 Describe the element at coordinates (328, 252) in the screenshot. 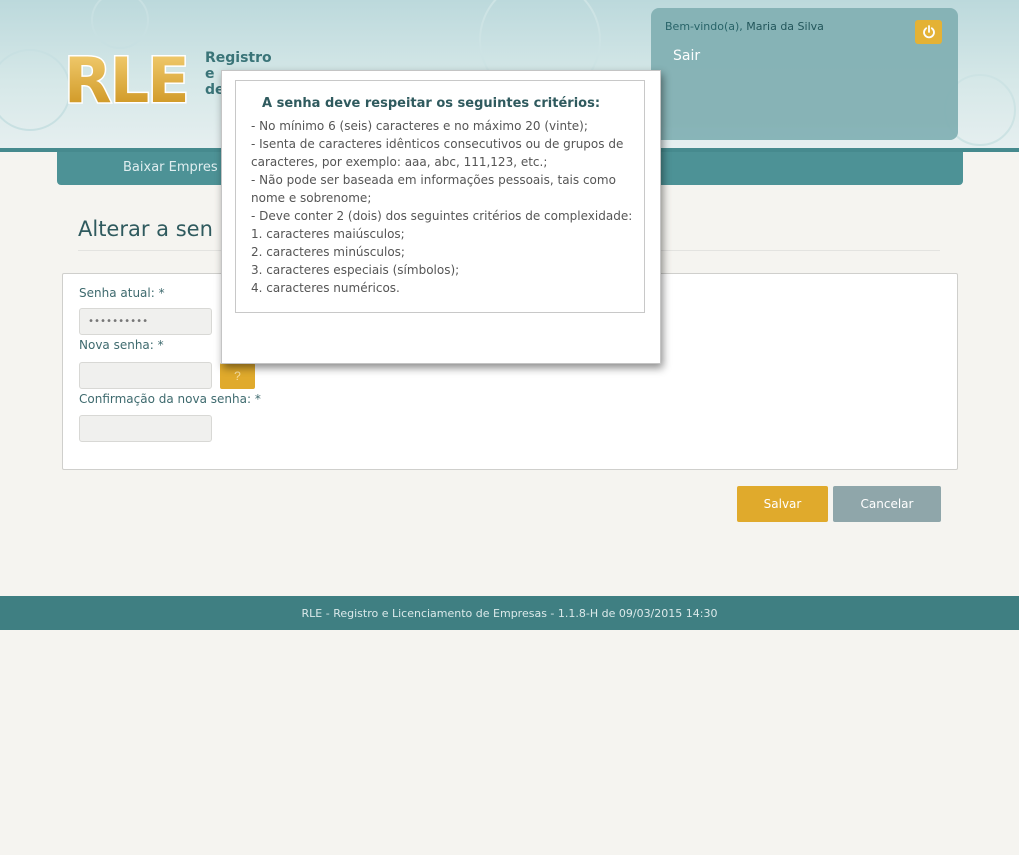

I see `criteria-item: 2. caracteres minúsculos;` at that location.